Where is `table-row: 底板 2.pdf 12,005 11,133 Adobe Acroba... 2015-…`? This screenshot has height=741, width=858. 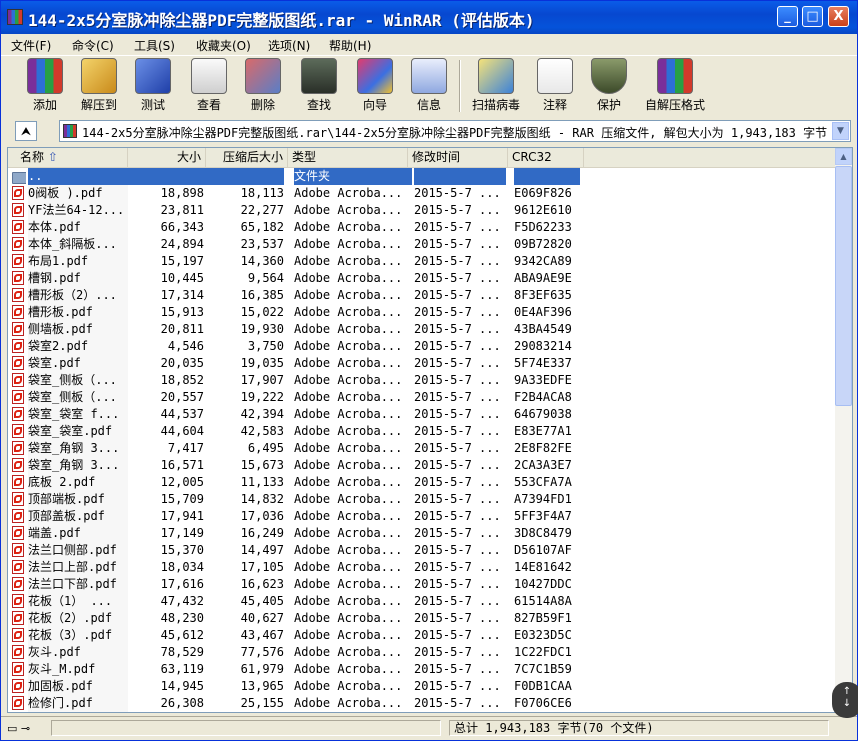 table-row: 底板 2.pdf 12,005 11,133 Adobe Acroba... 2015-… is located at coordinates (422, 482).